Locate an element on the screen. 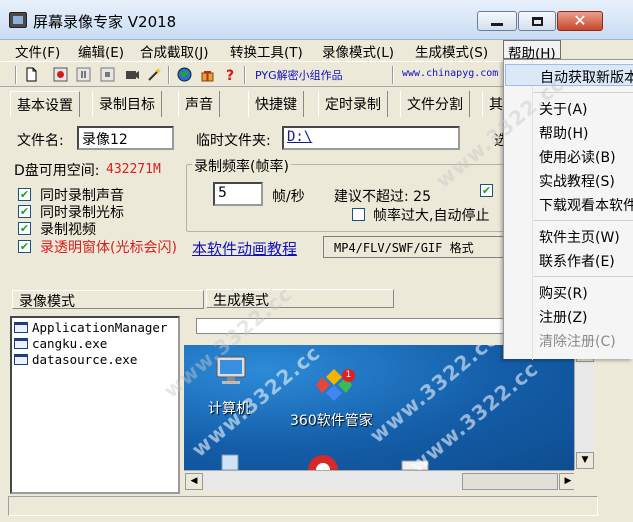 This screenshot has width=633, height=522. stop-icon is located at coordinates (107, 74).